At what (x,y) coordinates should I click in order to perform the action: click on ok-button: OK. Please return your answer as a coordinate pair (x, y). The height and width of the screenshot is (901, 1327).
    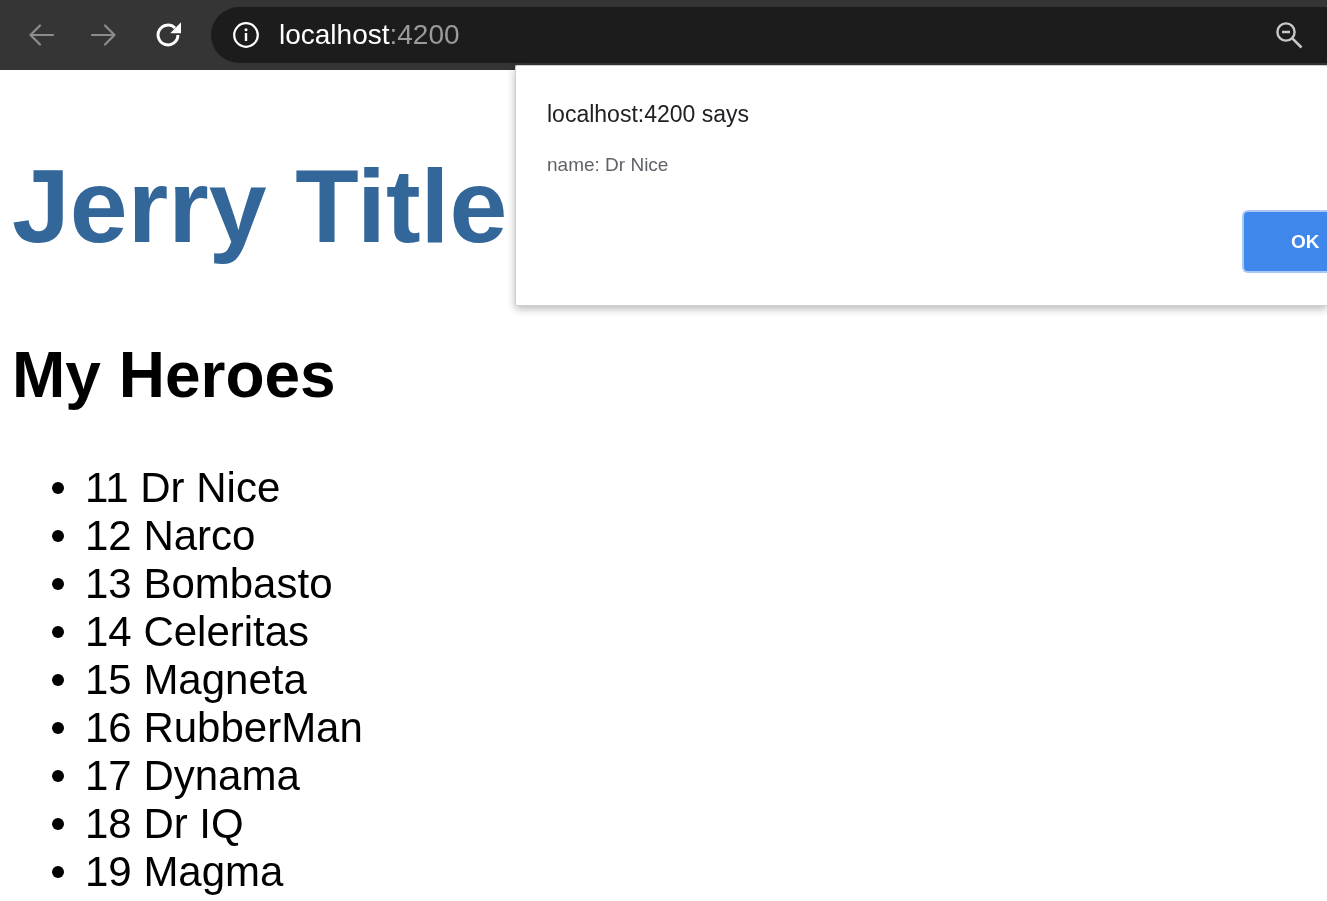
    Looking at the image, I should click on (1284, 241).